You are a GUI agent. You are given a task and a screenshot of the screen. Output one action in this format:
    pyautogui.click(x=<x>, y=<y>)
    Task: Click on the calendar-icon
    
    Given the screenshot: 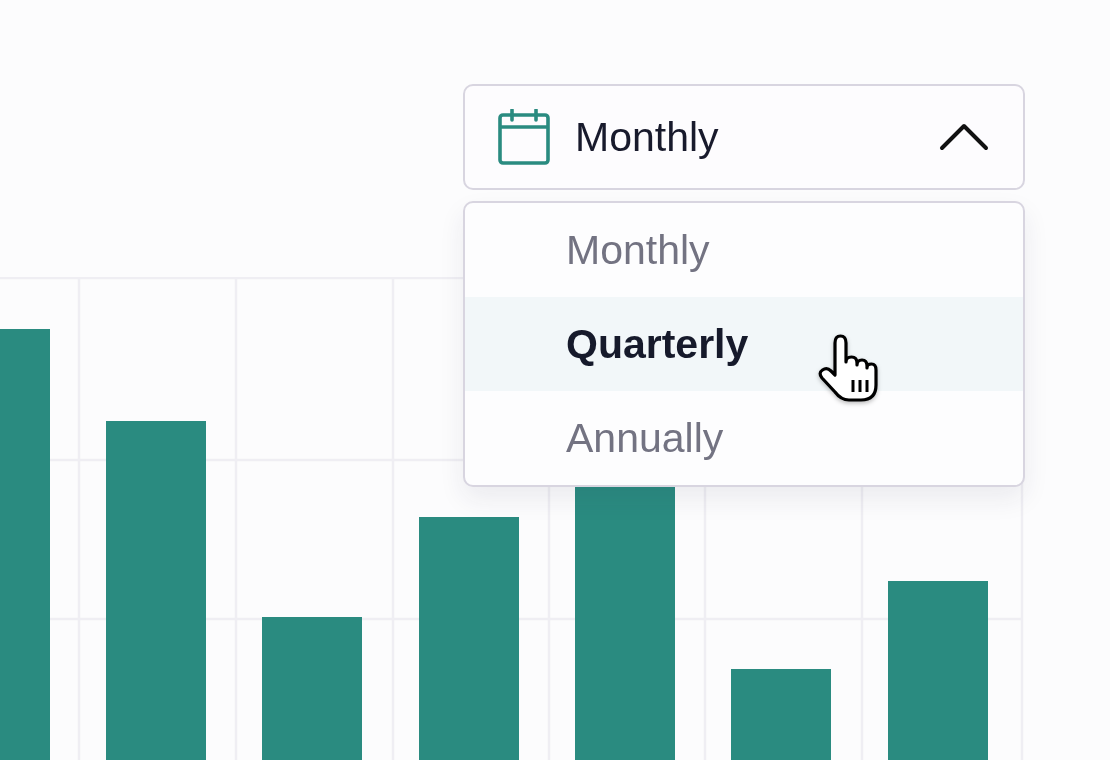 What is the action you would take?
    pyautogui.click(x=524, y=137)
    